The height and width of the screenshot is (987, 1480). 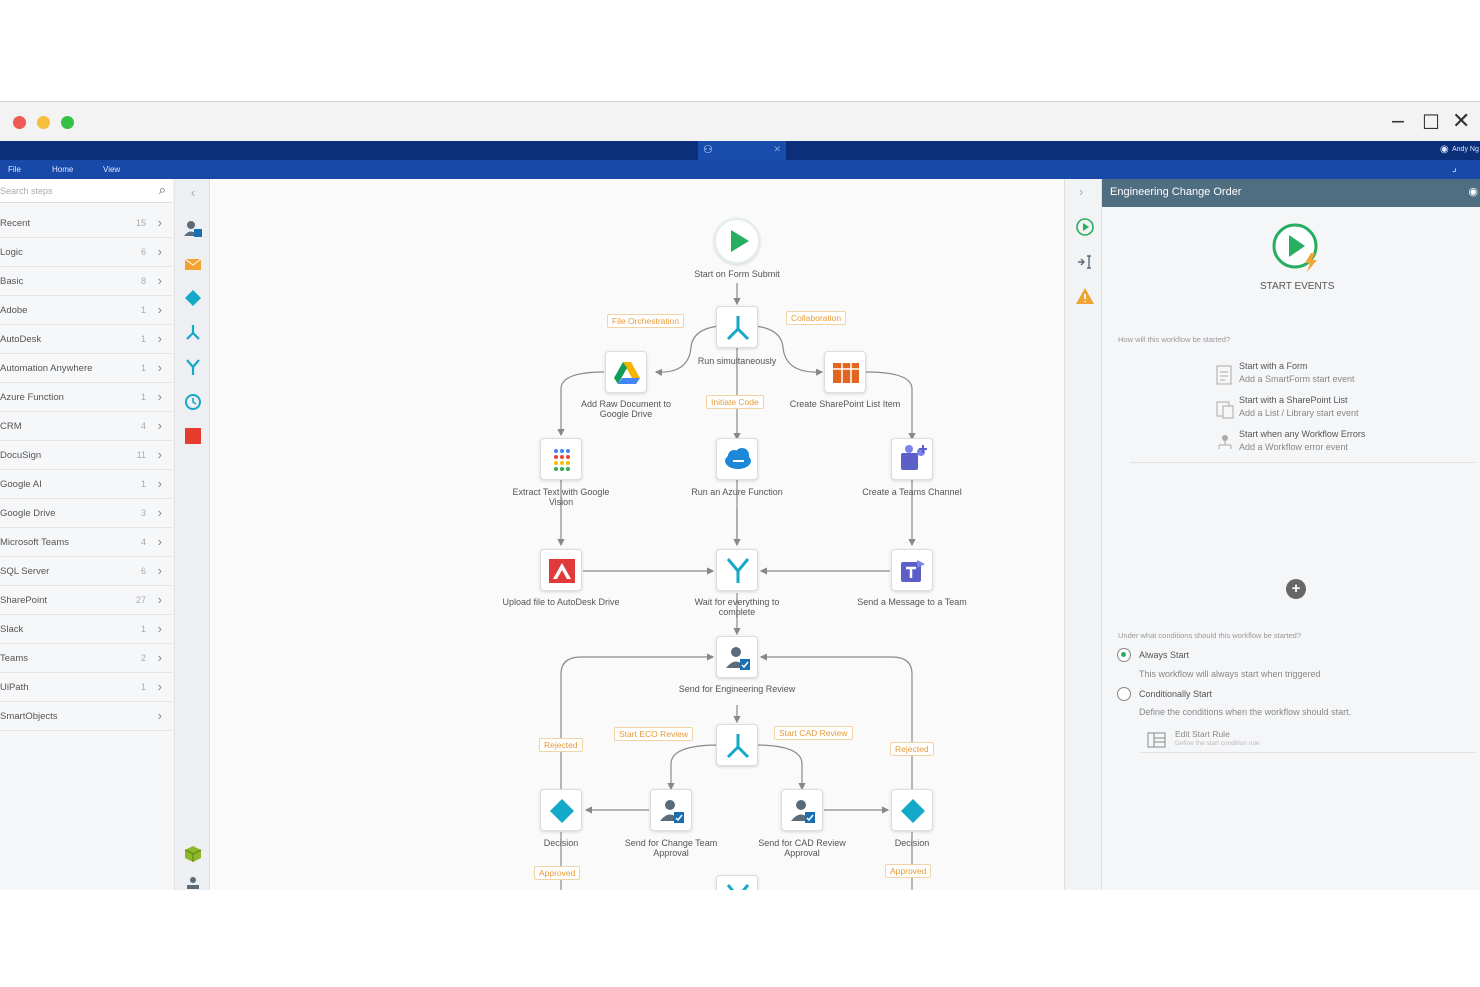 What do you see at coordinates (1175, 694) in the screenshot?
I see `conditional-start-label: Conditionally Start` at bounding box center [1175, 694].